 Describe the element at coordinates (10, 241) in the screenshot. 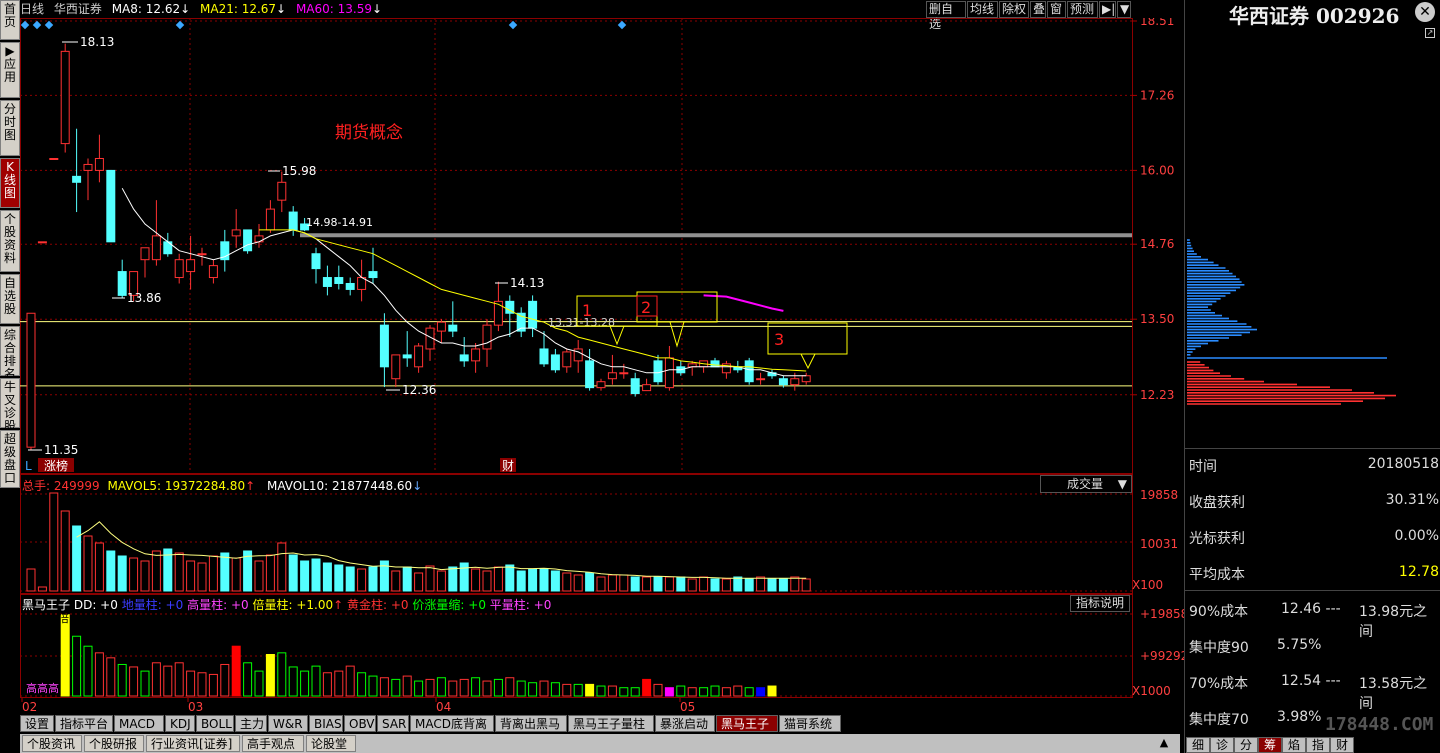

I see `nav-item-4: 个股资料` at that location.